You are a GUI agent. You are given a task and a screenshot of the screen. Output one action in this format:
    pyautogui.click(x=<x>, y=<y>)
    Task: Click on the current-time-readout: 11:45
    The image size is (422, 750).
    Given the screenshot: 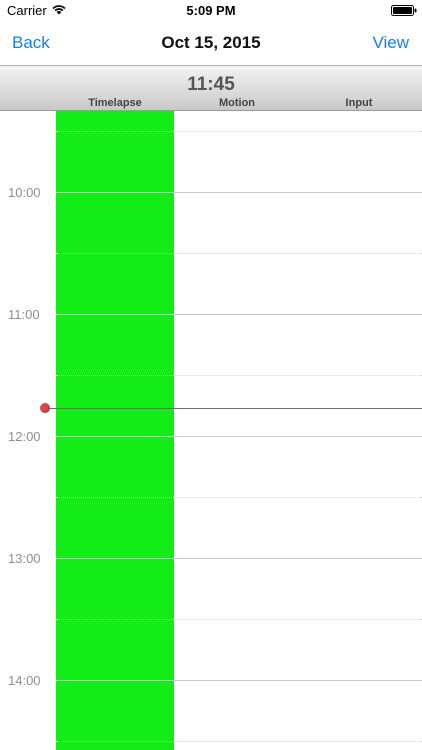 What is the action you would take?
    pyautogui.click(x=211, y=84)
    